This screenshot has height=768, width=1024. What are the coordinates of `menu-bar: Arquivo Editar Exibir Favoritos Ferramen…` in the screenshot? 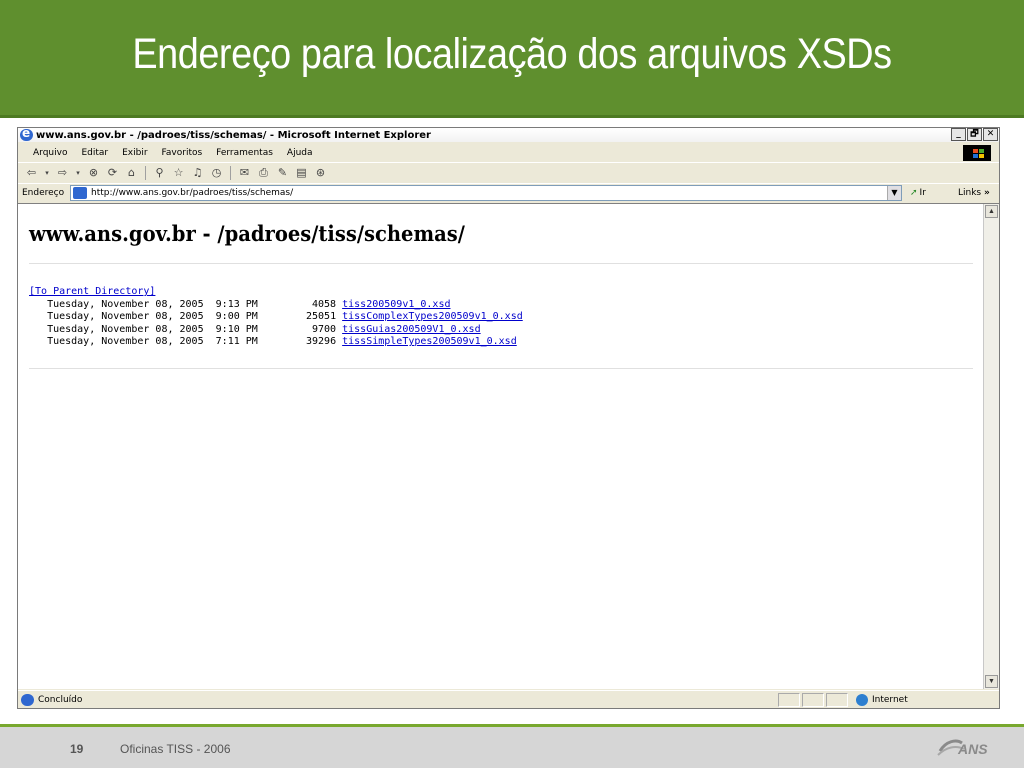 It's located at (508, 153).